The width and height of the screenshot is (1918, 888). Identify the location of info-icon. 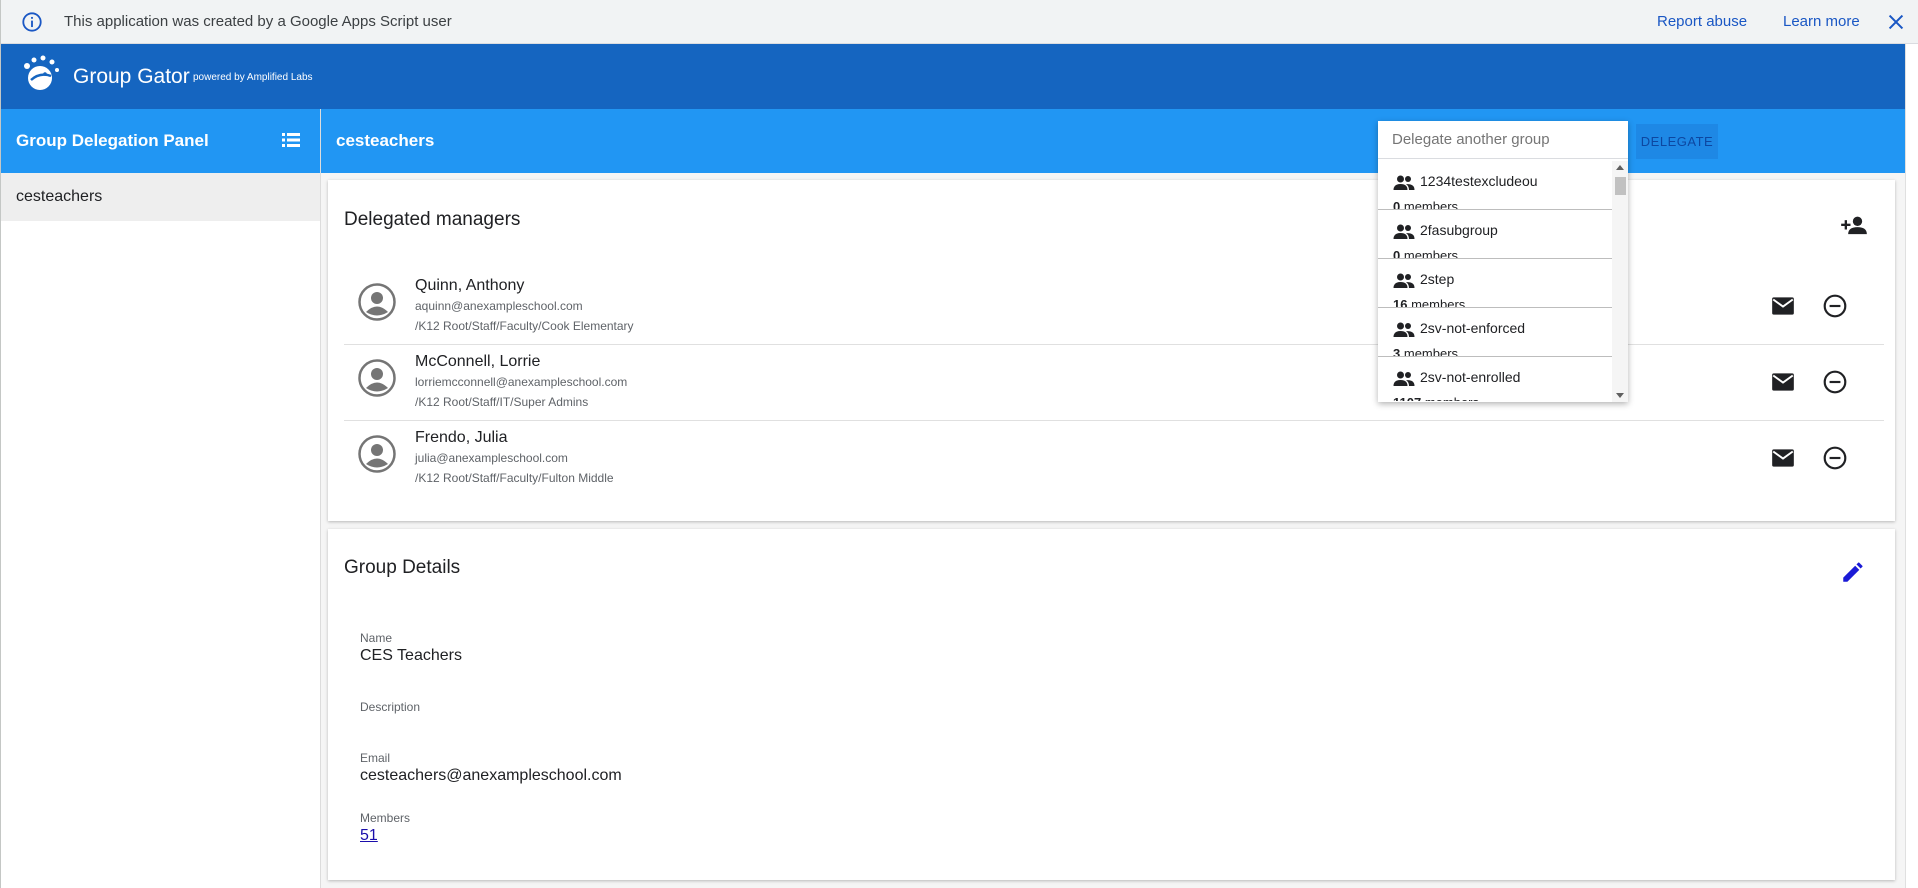
(32, 22).